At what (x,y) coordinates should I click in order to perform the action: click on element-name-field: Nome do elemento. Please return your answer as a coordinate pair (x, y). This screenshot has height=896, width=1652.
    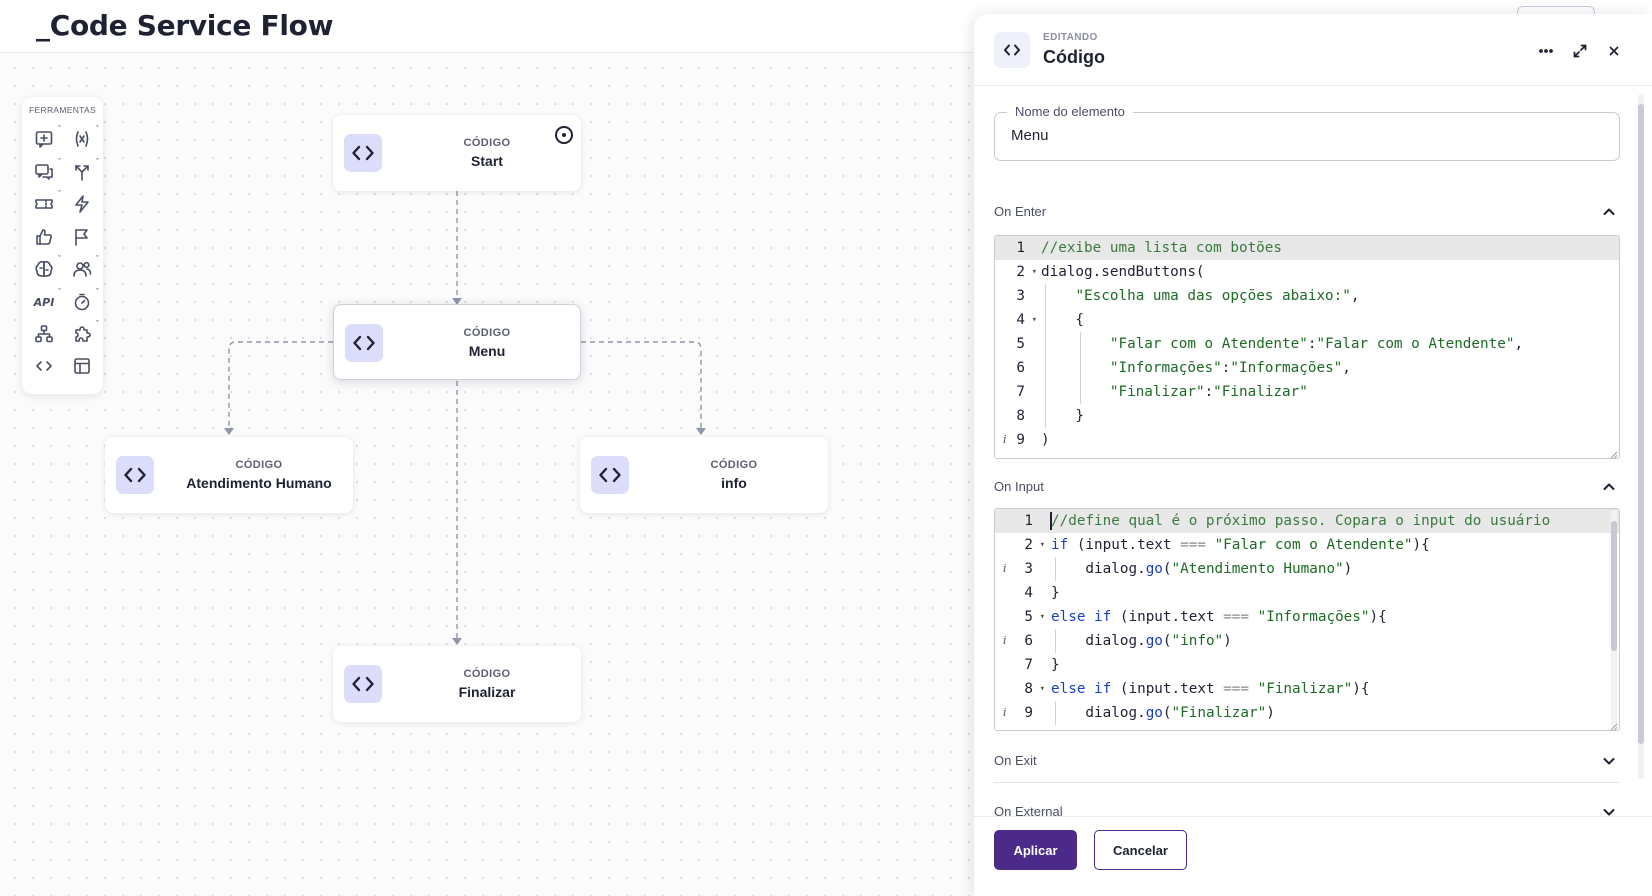
    Looking at the image, I should click on (1307, 132).